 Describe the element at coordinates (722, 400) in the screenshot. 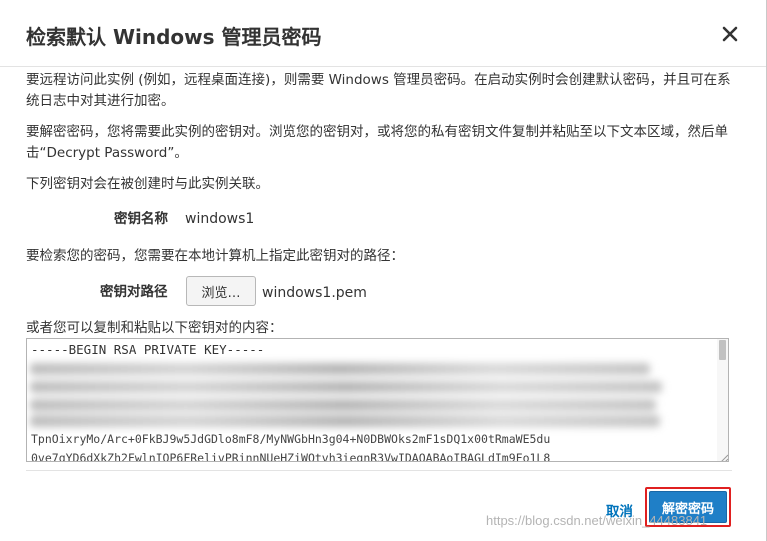

I see `textarea-scrollbar` at that location.